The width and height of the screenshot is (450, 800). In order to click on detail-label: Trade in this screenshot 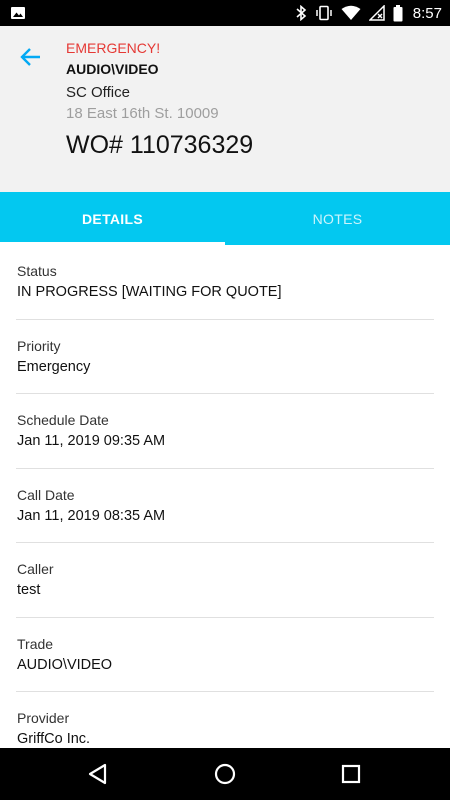, I will do `click(35, 643)`.